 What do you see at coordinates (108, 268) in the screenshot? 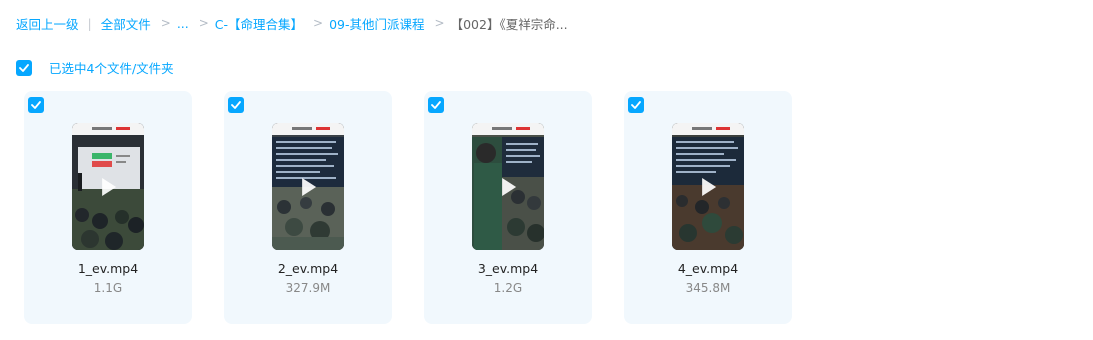
I see `file-name: 1_ev.mp4` at bounding box center [108, 268].